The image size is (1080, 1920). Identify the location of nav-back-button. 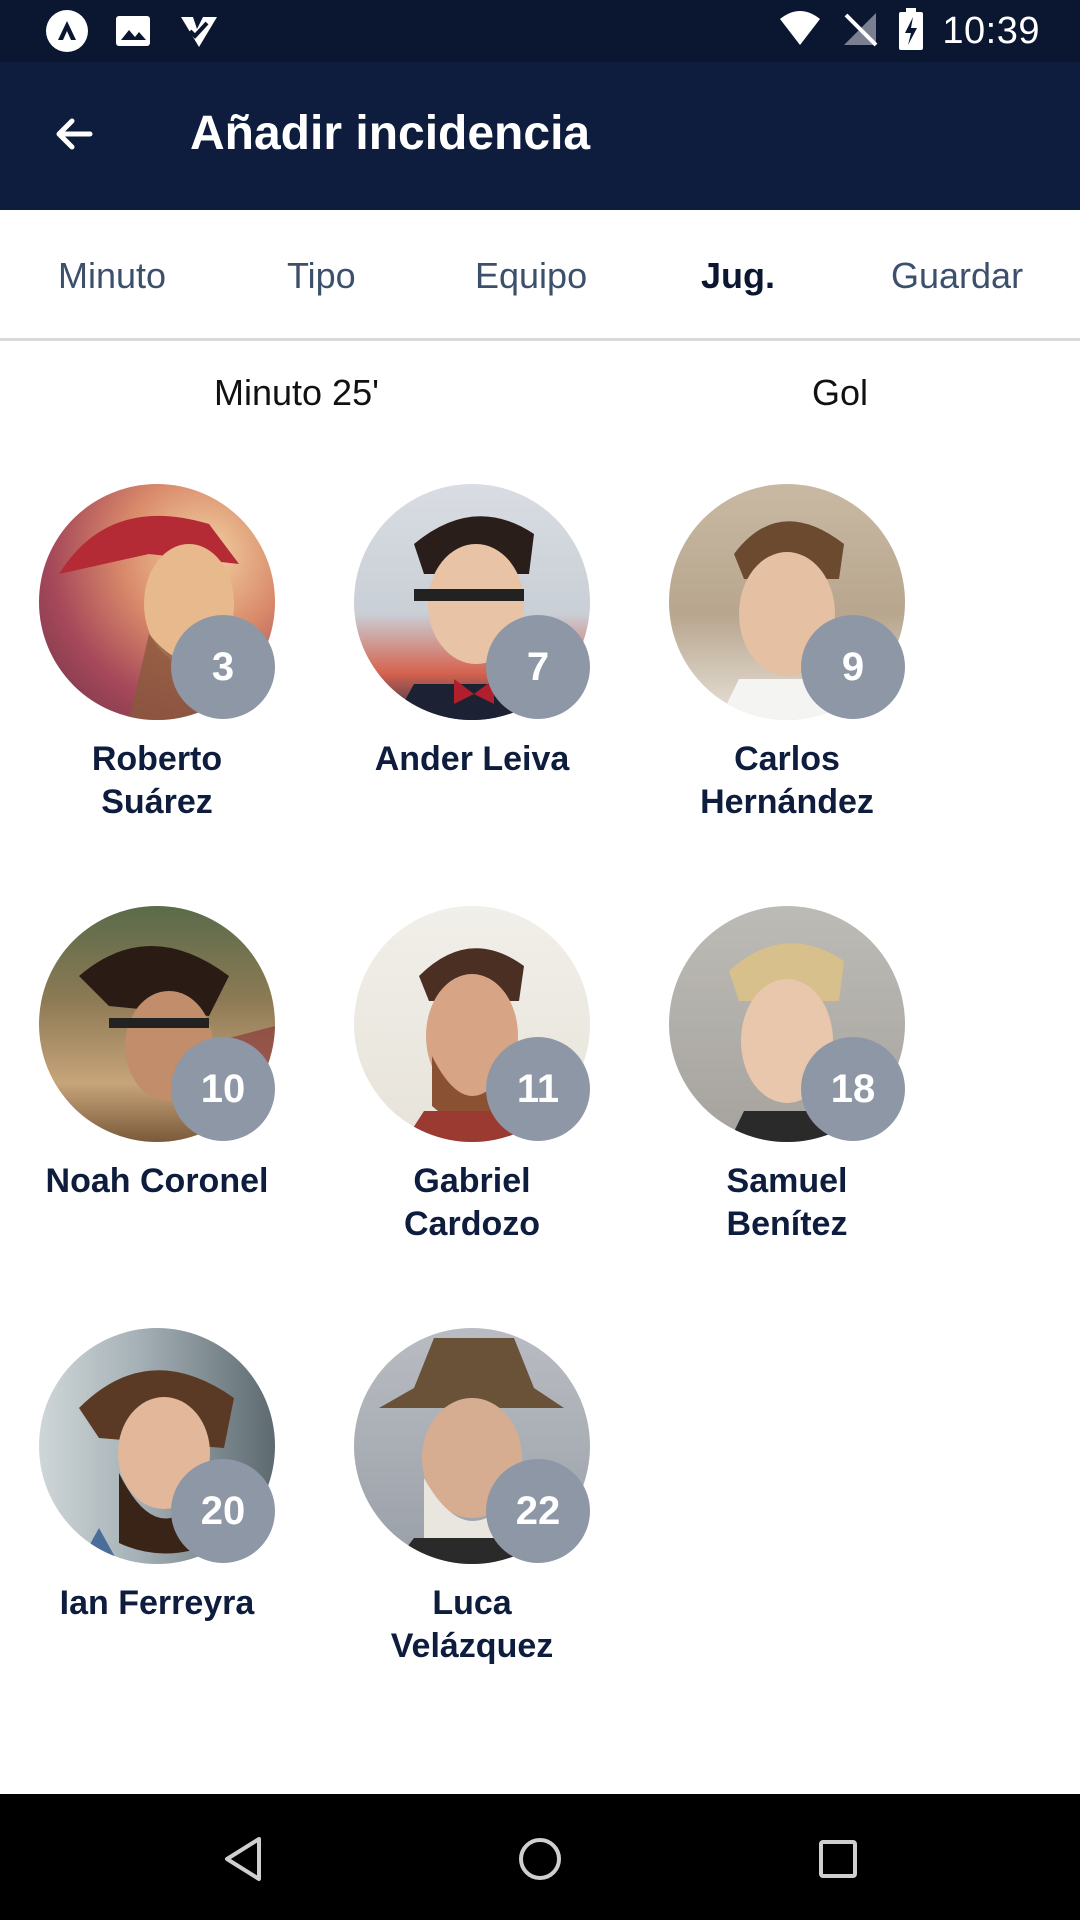
(243, 1859).